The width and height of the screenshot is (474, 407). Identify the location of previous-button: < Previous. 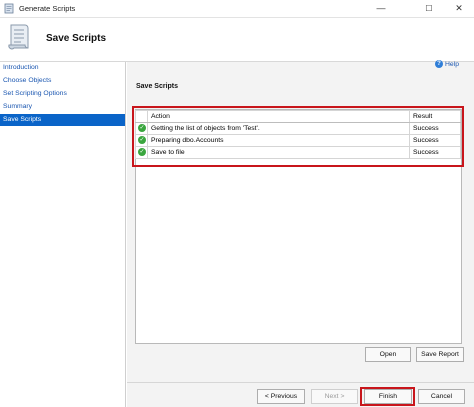
(281, 396).